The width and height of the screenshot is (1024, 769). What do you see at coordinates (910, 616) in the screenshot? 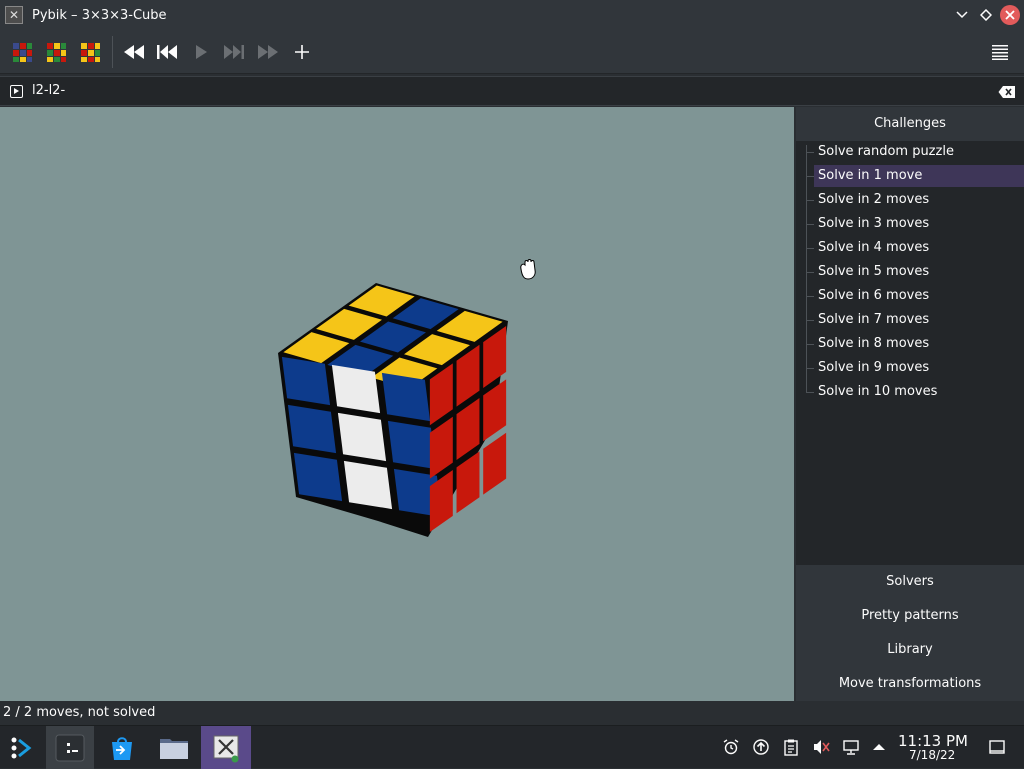
I see `pretty-patterns-header: Pretty patterns` at bounding box center [910, 616].